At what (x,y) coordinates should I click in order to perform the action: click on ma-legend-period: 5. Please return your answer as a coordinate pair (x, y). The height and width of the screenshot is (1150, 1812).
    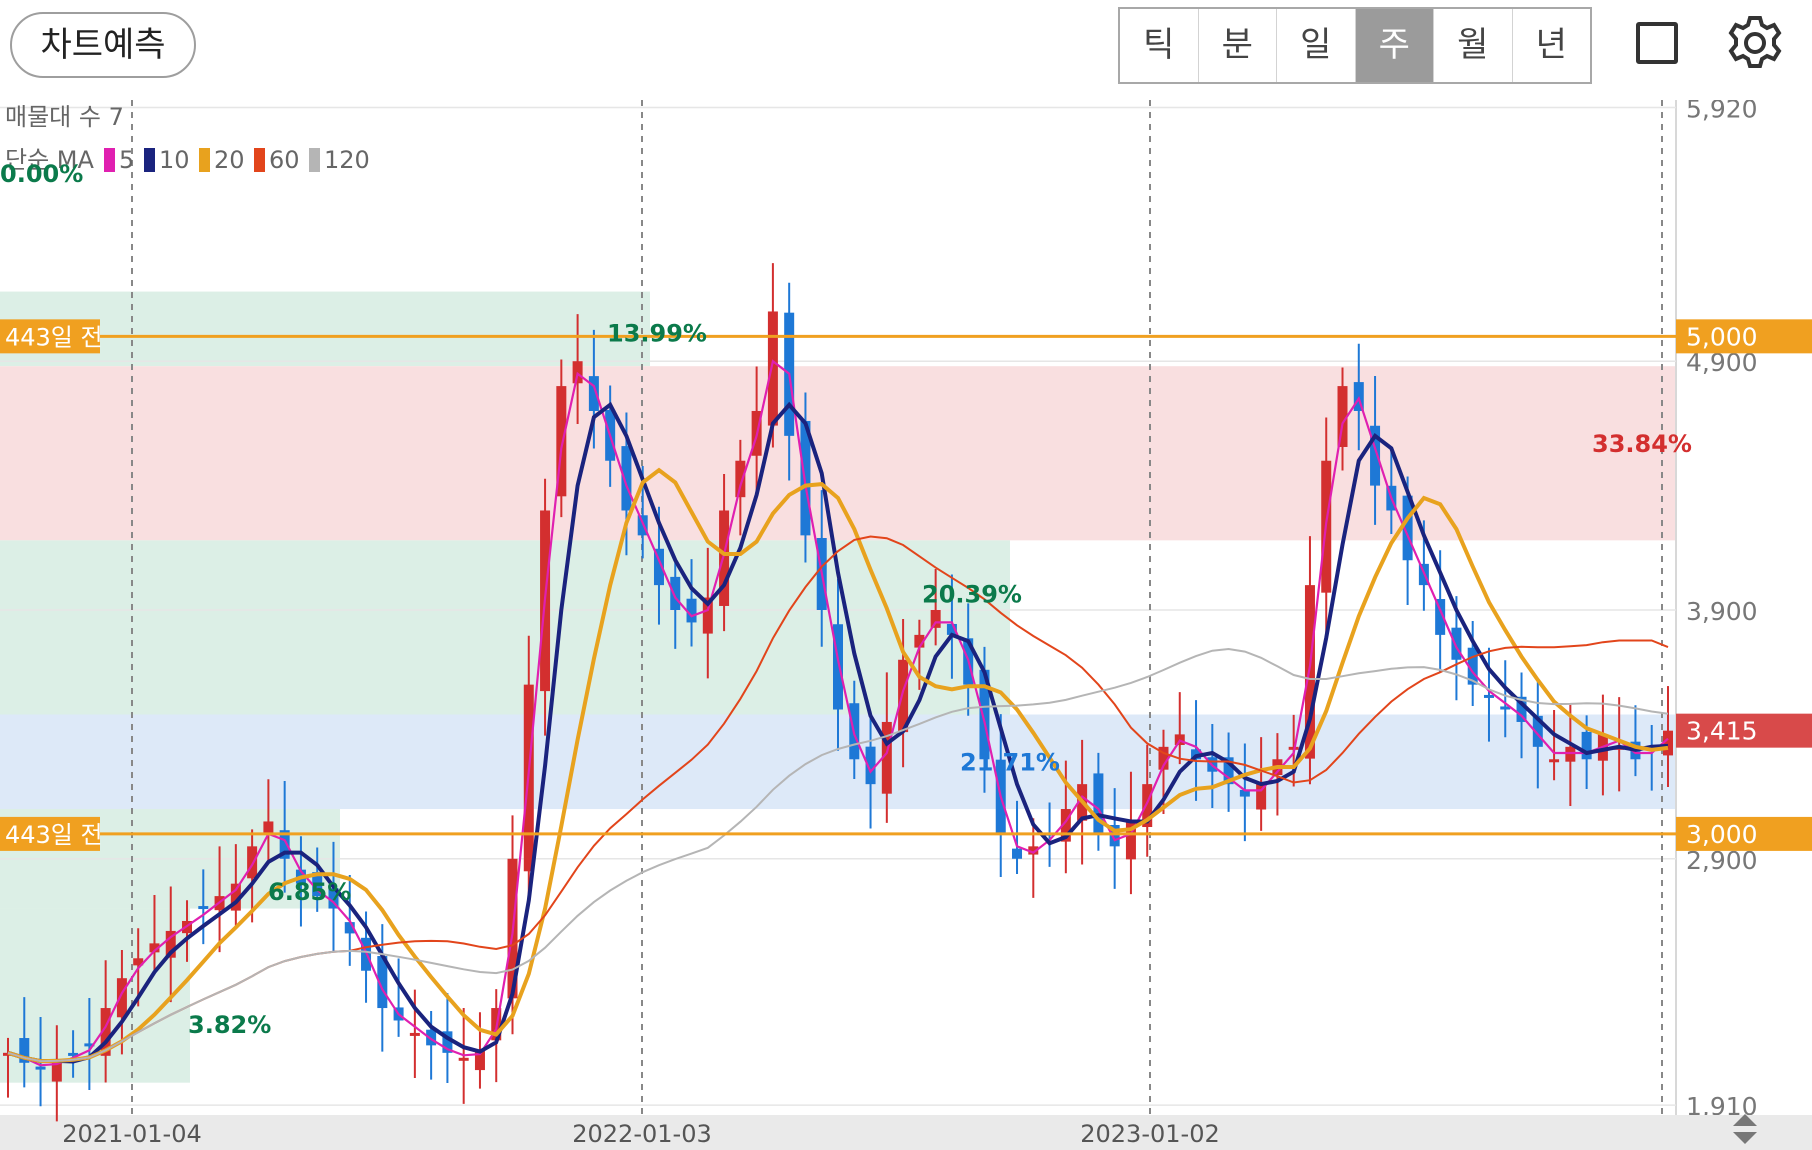
    Looking at the image, I should click on (126, 160).